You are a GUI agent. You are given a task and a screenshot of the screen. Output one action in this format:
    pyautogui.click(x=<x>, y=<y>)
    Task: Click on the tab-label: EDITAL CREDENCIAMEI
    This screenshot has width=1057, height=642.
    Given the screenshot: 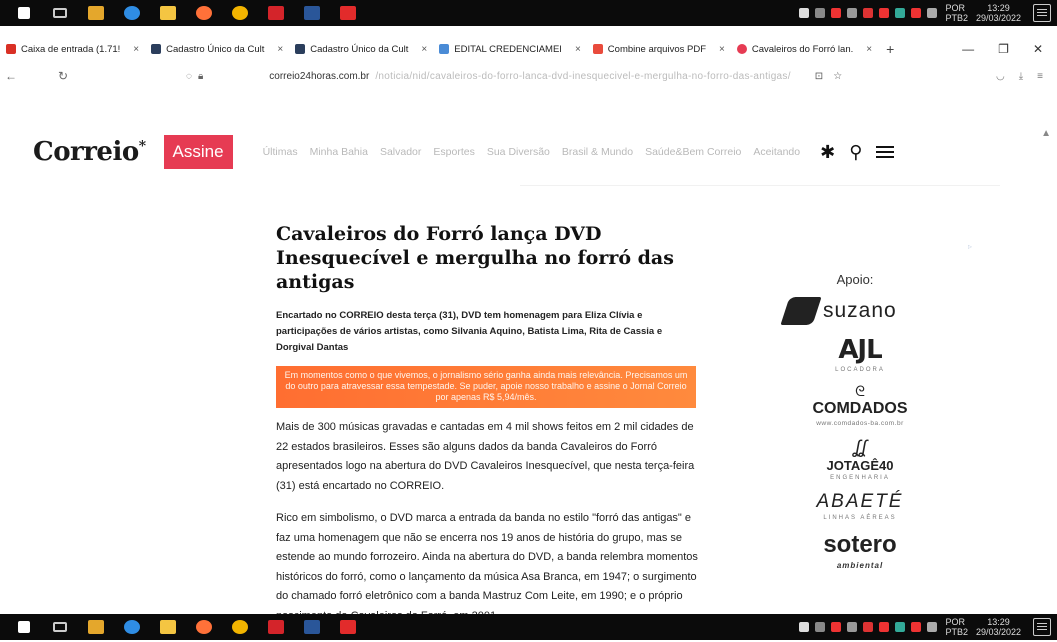 What is the action you would take?
    pyautogui.click(x=508, y=49)
    